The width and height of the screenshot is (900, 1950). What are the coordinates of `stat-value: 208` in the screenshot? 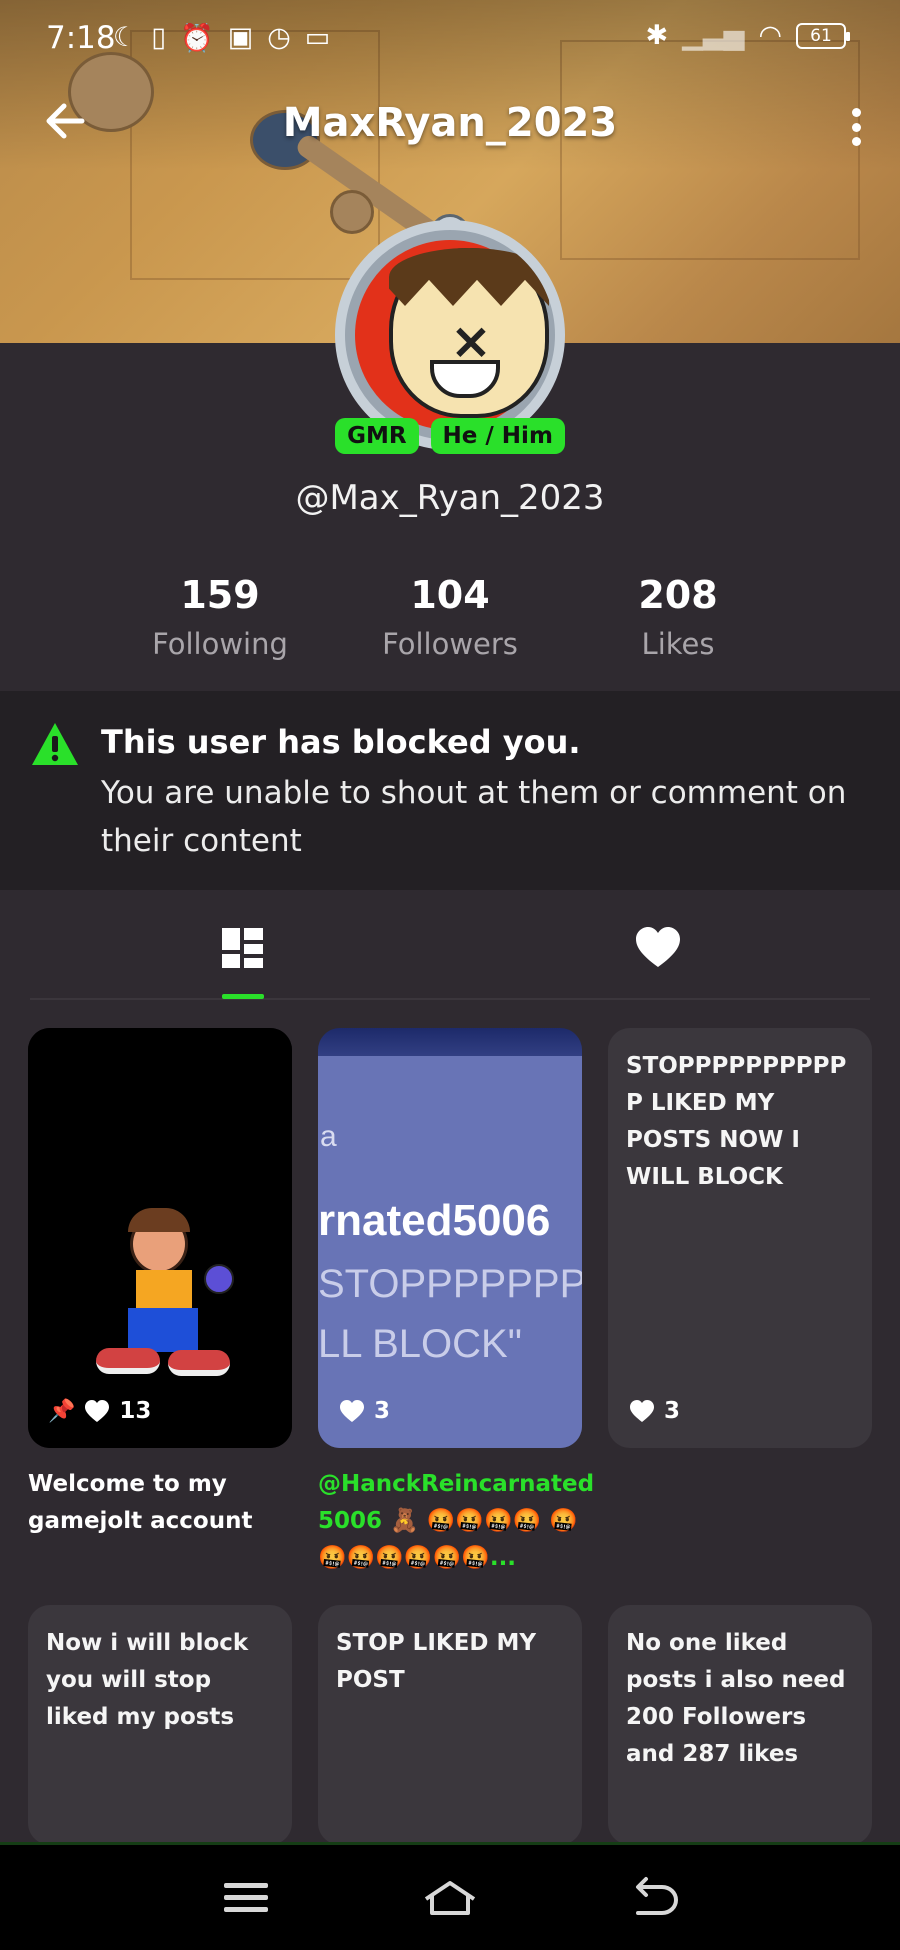 It's located at (678, 595).